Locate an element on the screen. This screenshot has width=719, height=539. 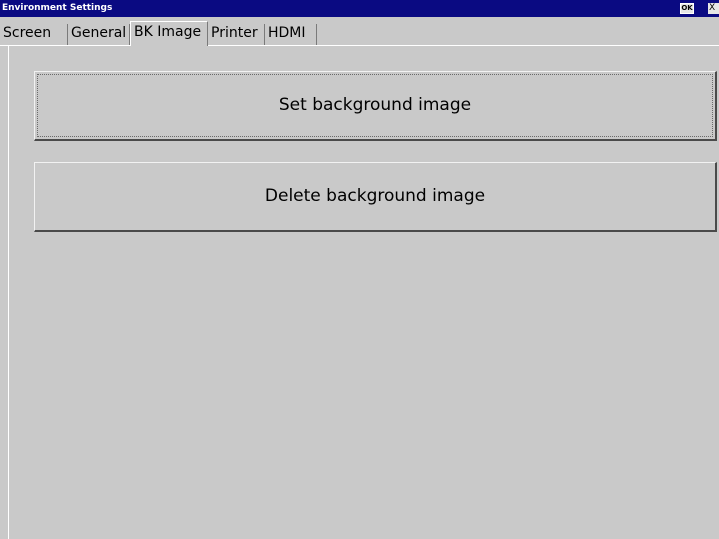
delete-background-image-label: Delete background image is located at coordinates (375, 196).